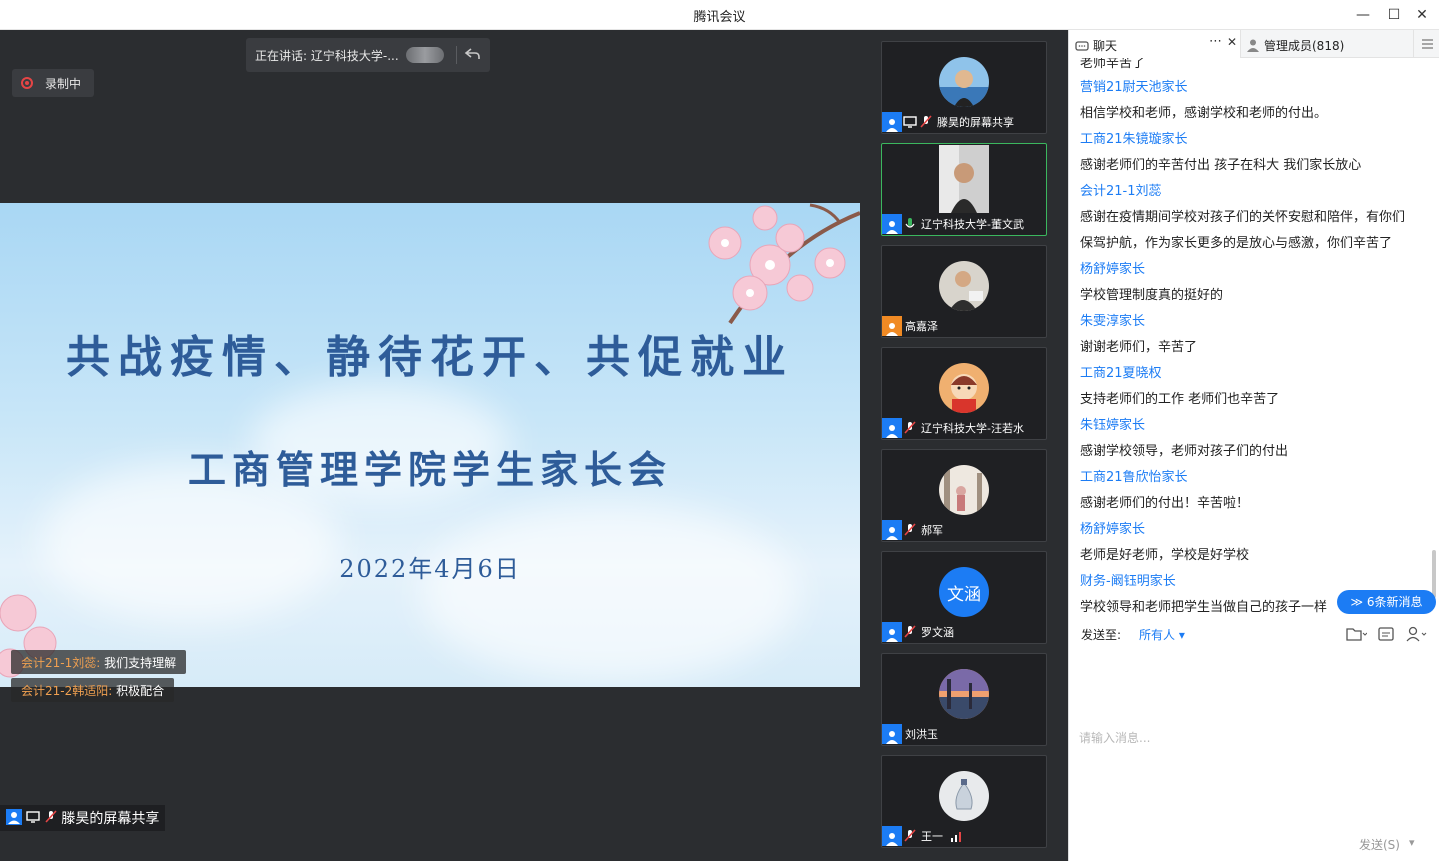 Image resolution: width=1439 pixels, height=861 pixels. Describe the element at coordinates (1422, 15) in the screenshot. I see `close-button: ✕` at that location.